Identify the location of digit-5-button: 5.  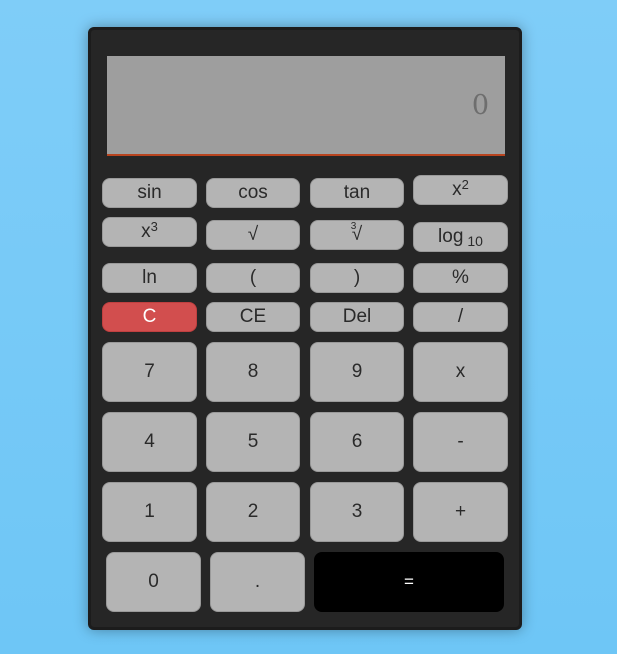
(253, 442).